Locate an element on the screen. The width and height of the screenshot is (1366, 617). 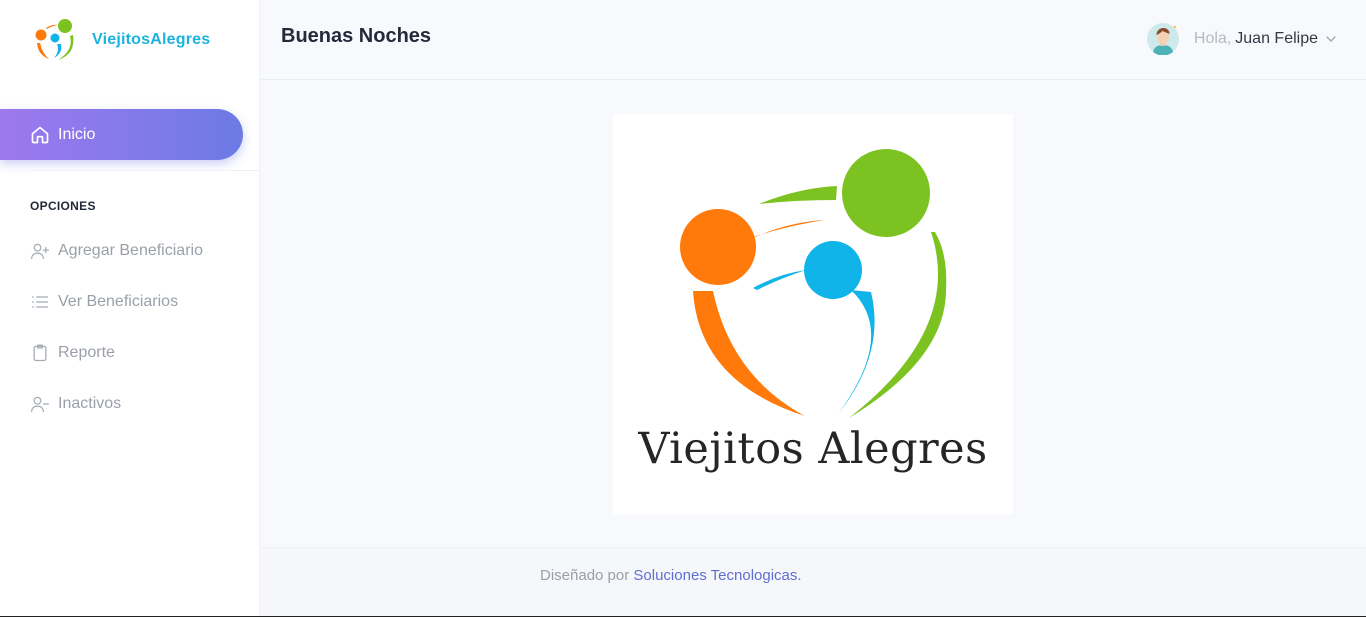
nav-item-agregar-beneficiario: Agregar Beneficiario is located at coordinates (116, 251).